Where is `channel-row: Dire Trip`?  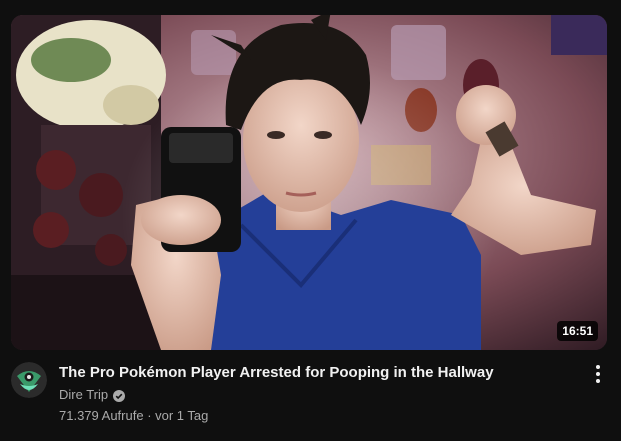
channel-row: Dire Trip is located at coordinates (92, 395).